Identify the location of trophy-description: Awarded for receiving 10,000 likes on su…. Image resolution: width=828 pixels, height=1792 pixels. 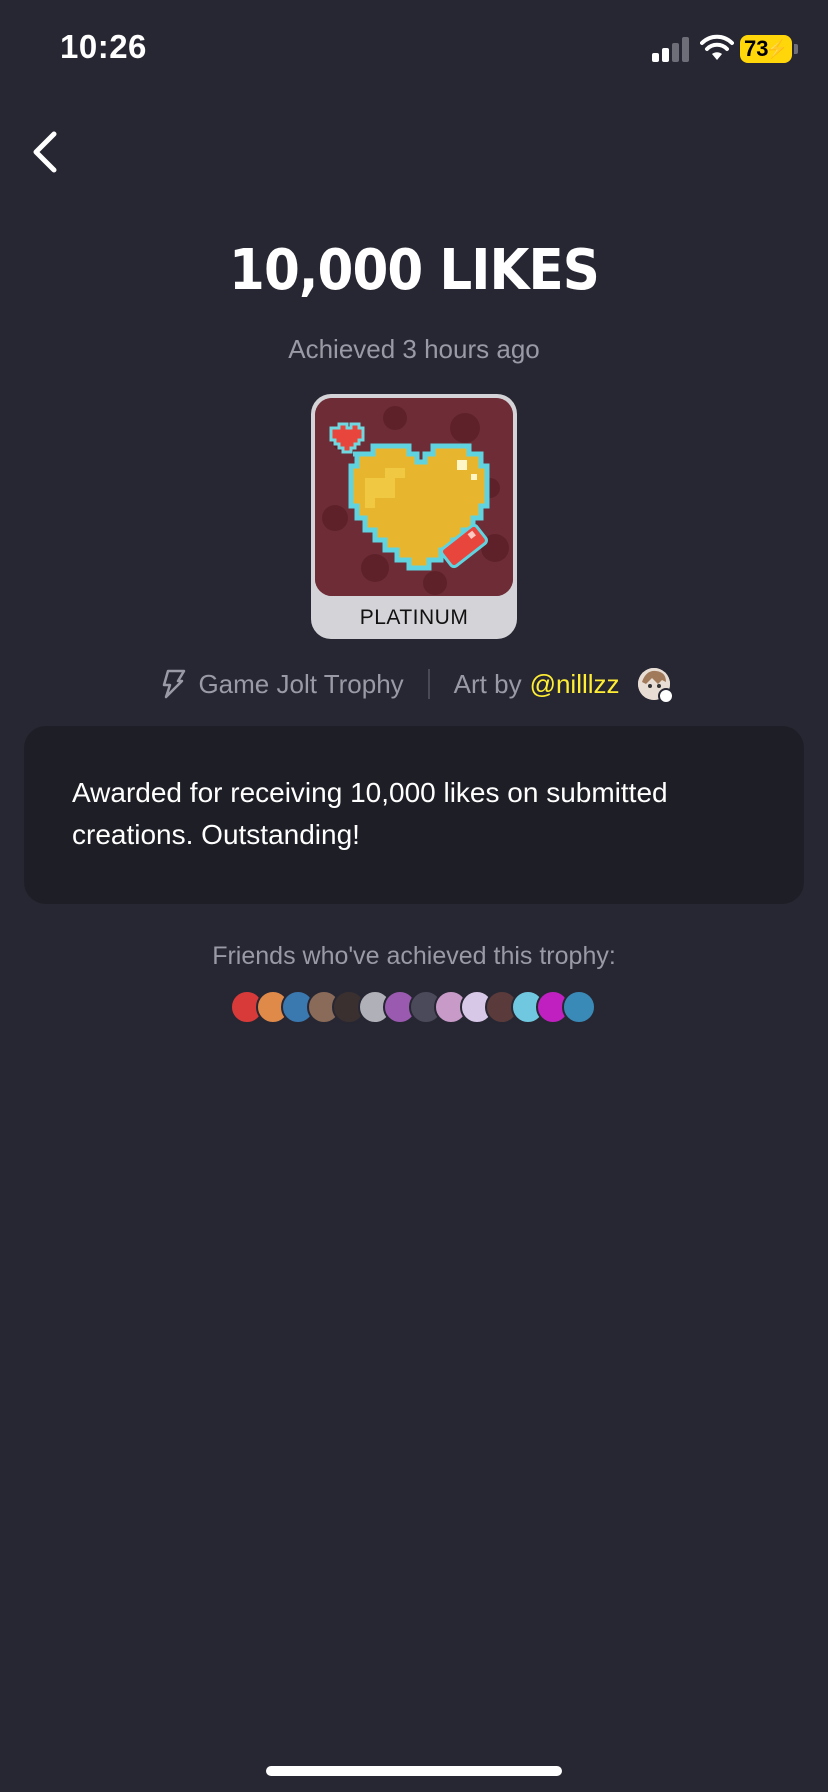
(370, 813).